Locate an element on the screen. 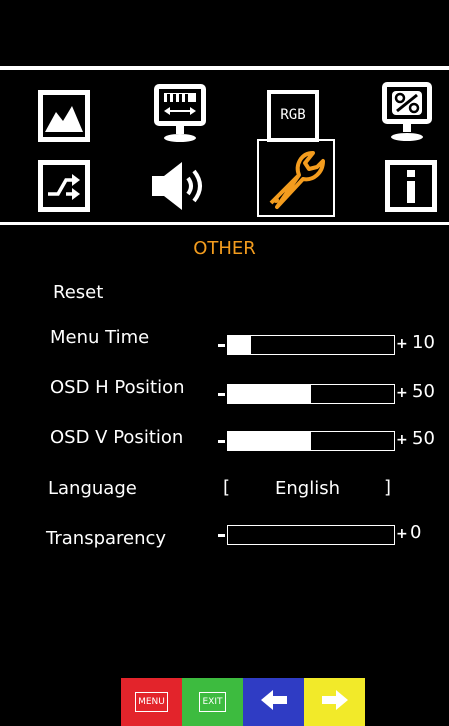 The width and height of the screenshot is (449, 726). menu-button: MENU is located at coordinates (151, 702).